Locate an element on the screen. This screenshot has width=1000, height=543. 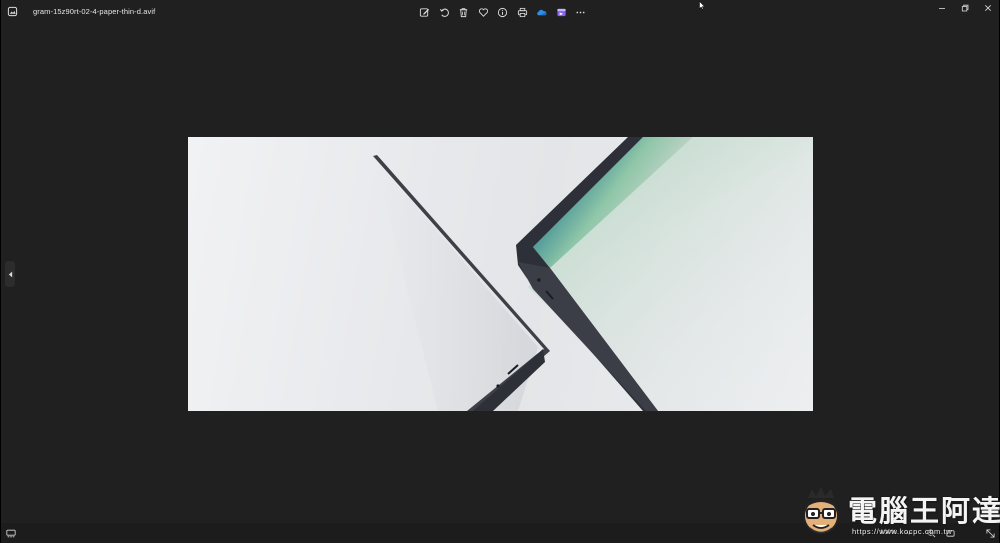
previous-image-button is located at coordinates (10, 274).